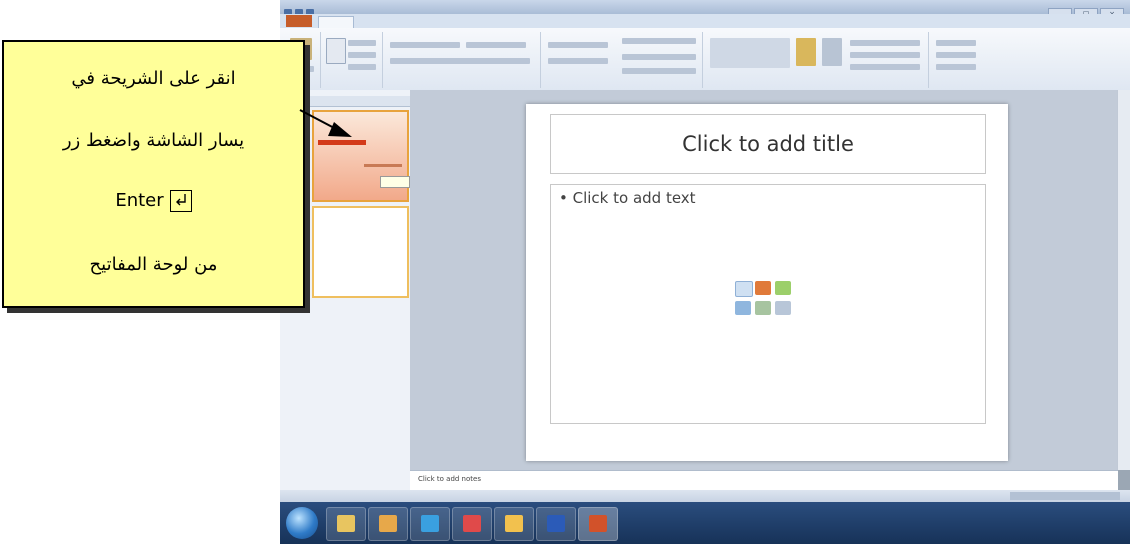  I want to click on text-direction-row, so click(659, 41).